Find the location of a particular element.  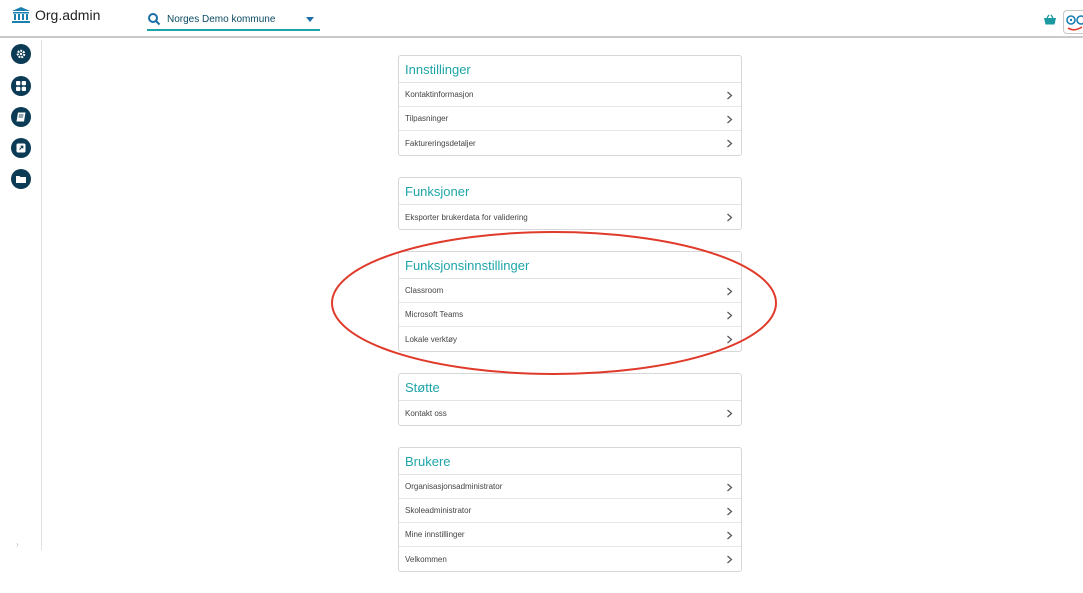

book-icon is located at coordinates (21, 117).